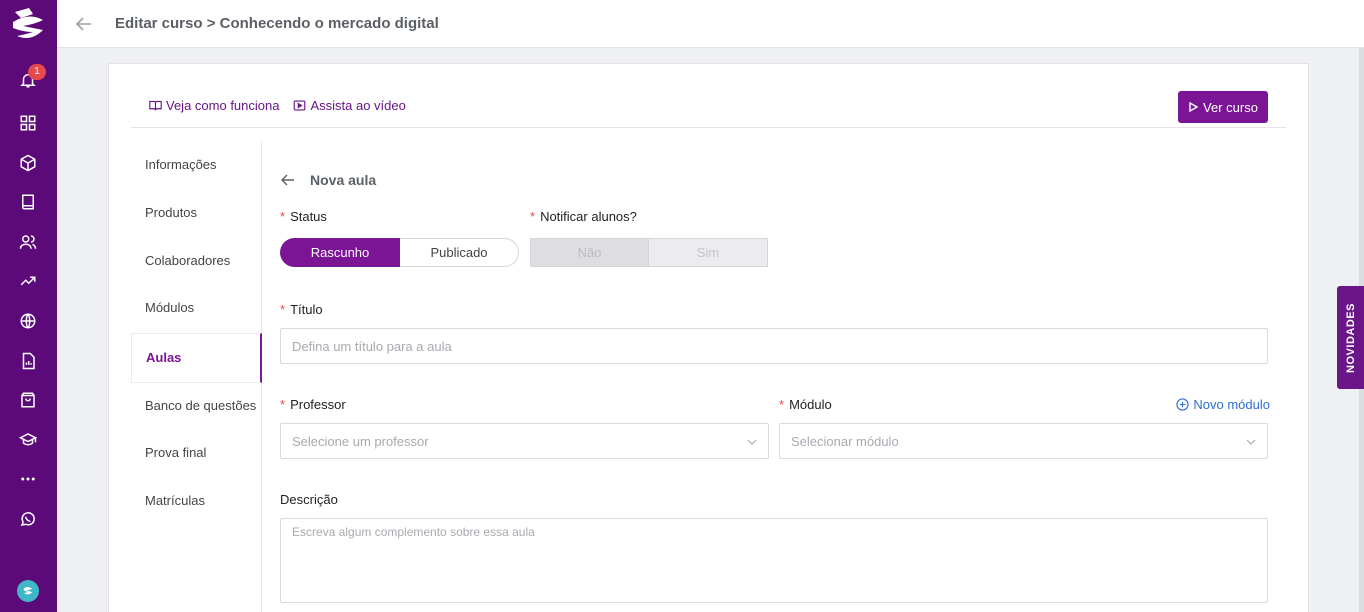 This screenshot has width=1364, height=612. Describe the element at coordinates (343, 180) in the screenshot. I see `form-title: Nova aula` at that location.